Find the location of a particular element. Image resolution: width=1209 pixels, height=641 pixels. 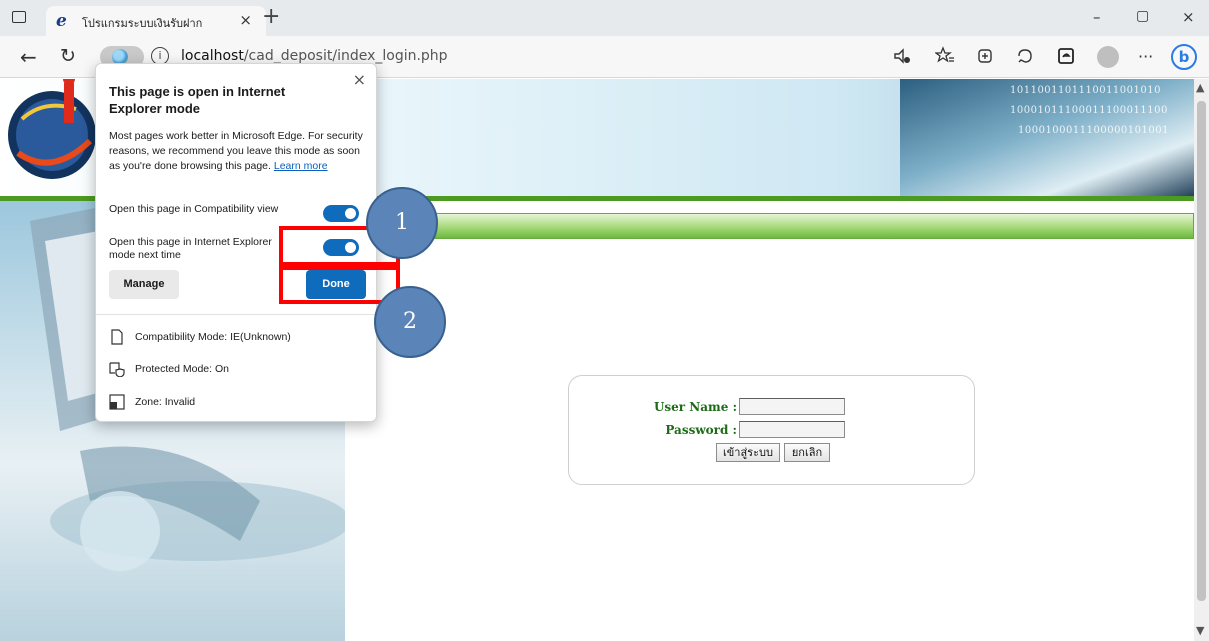

login-button: เข้าสู่ระบบ is located at coordinates (748, 452).